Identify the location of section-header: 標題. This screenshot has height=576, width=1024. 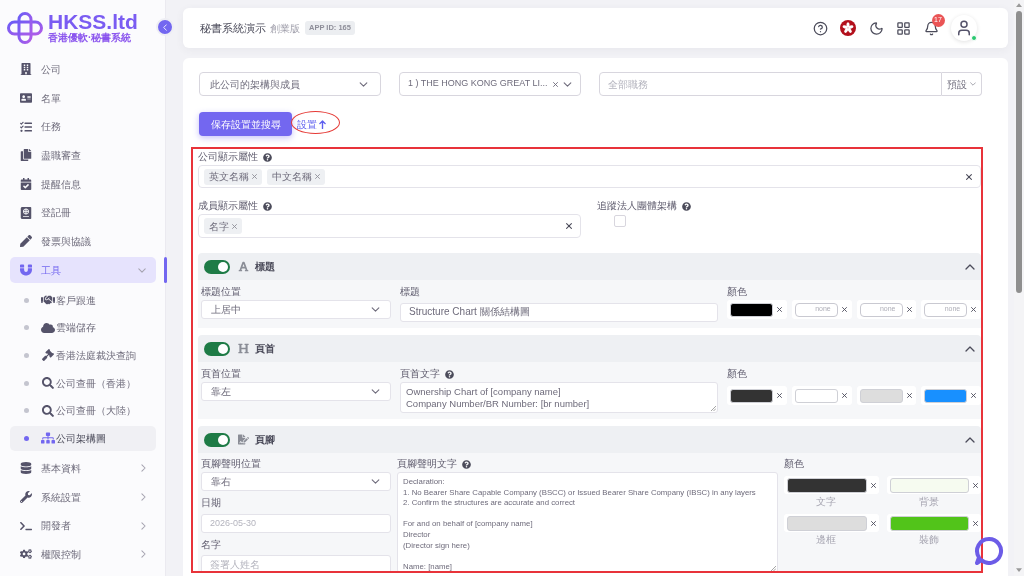
(589, 266).